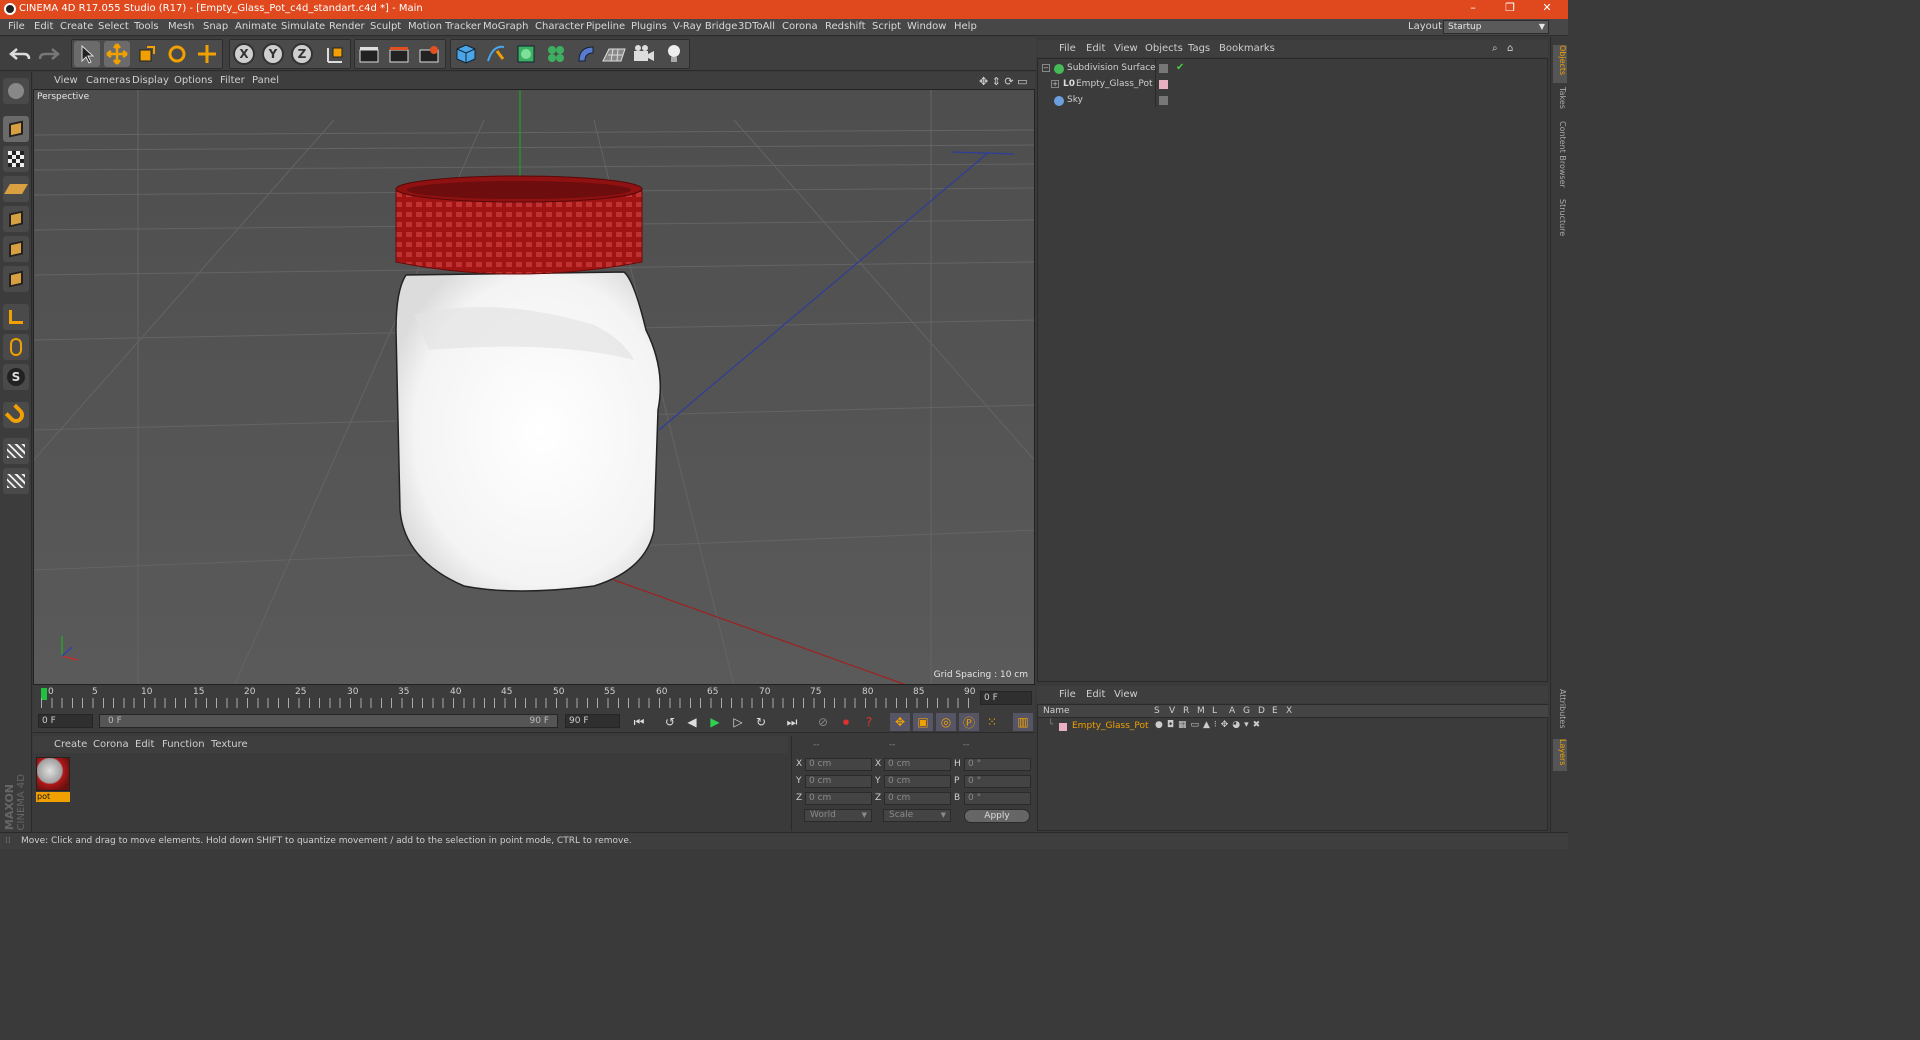 This screenshot has width=1920, height=1040. What do you see at coordinates (113, 26) in the screenshot?
I see `menu-select: Select` at bounding box center [113, 26].